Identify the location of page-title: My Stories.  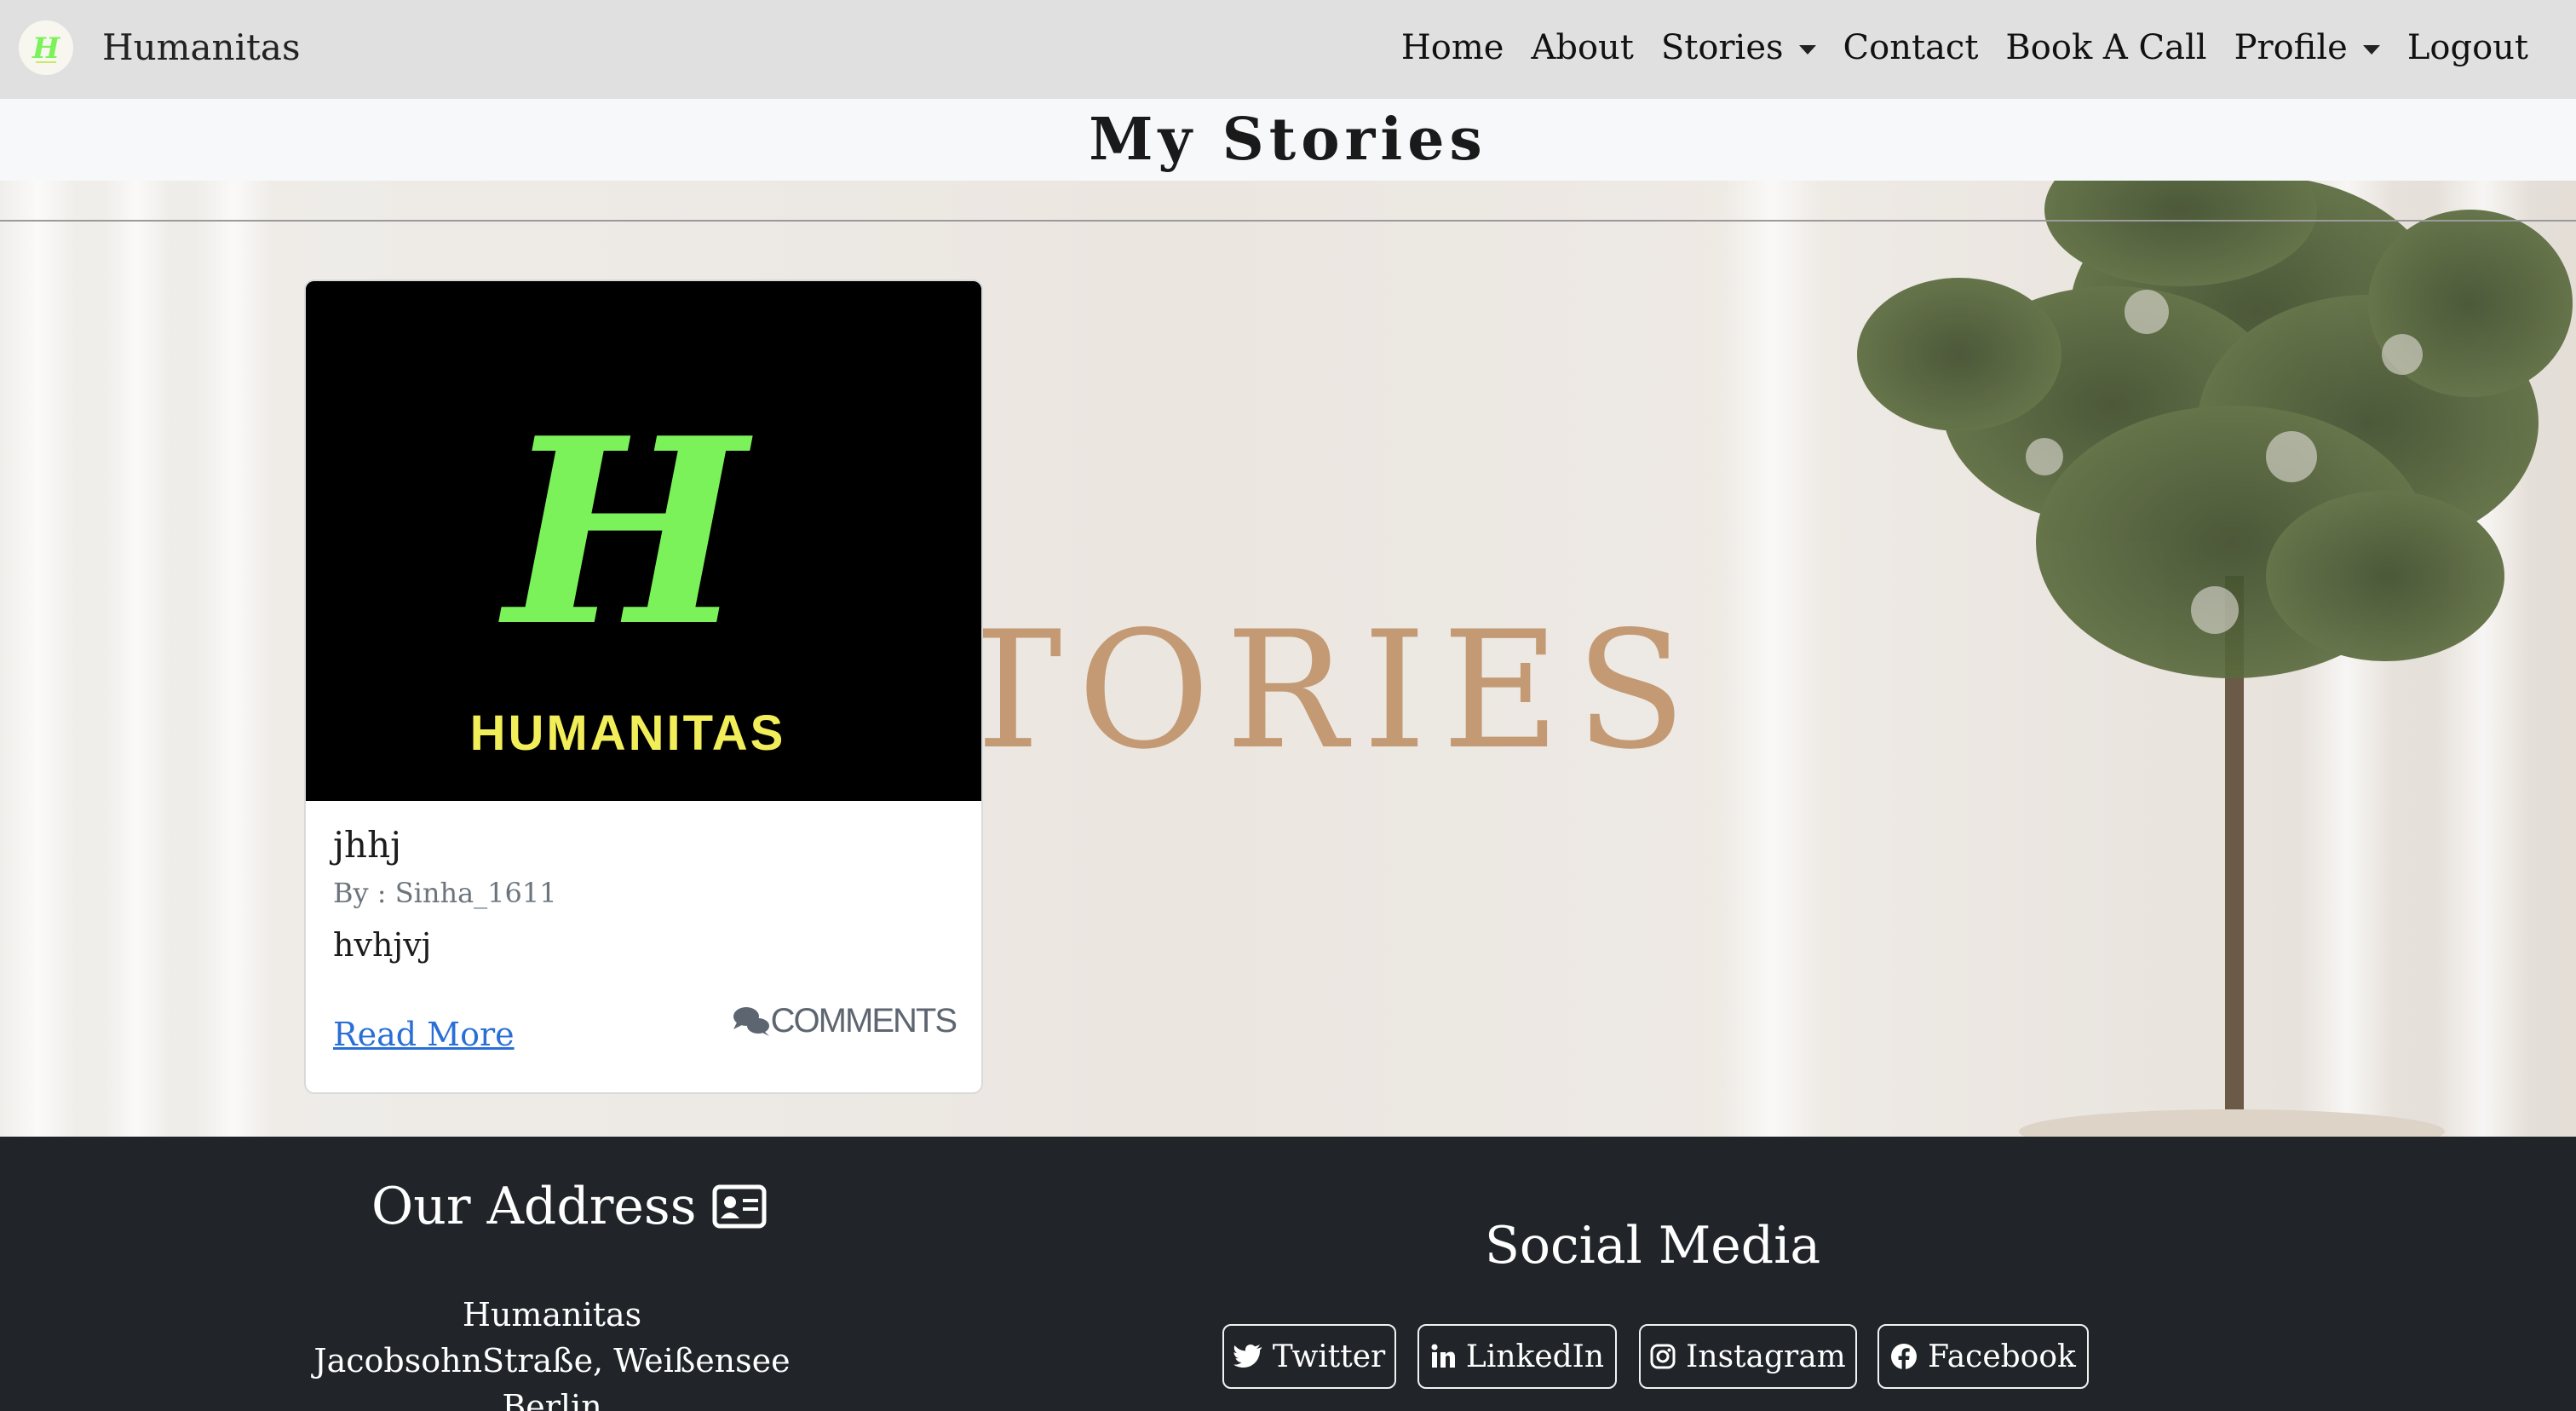
(1288, 140).